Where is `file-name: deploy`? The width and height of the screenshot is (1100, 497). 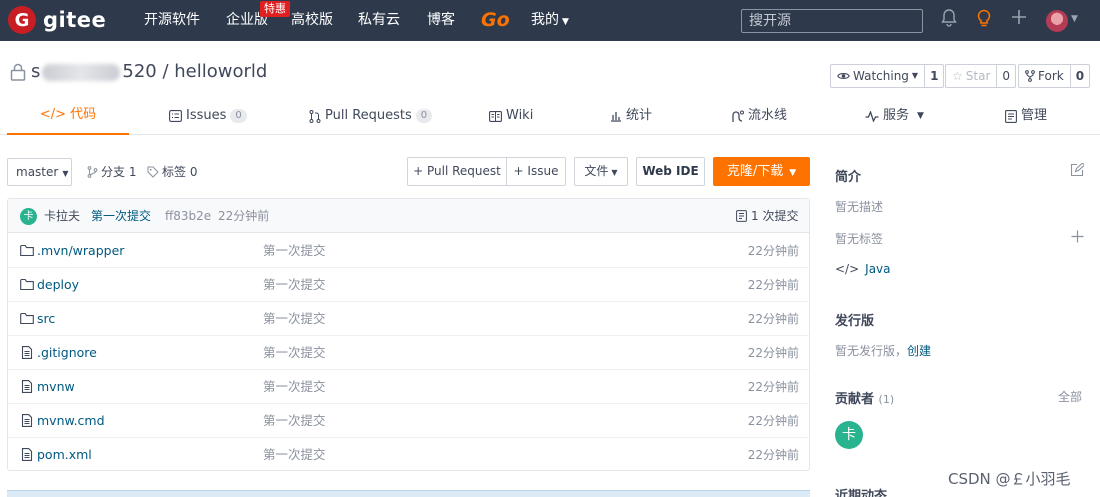 file-name: deploy is located at coordinates (58, 285).